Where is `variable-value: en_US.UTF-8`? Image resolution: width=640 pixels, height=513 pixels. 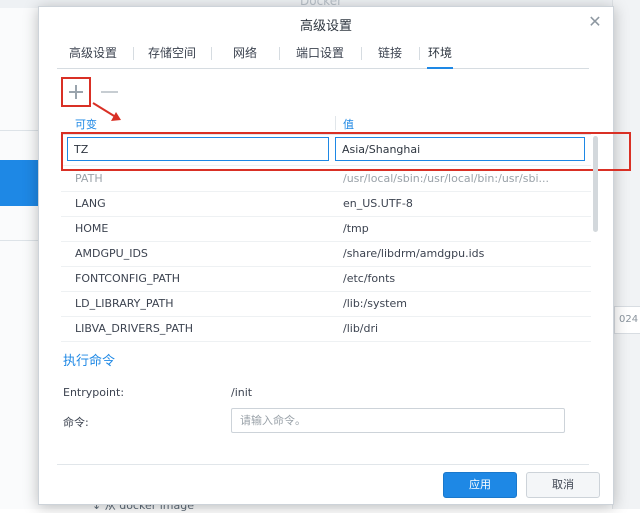 variable-value: en_US.UTF-8 is located at coordinates (378, 203).